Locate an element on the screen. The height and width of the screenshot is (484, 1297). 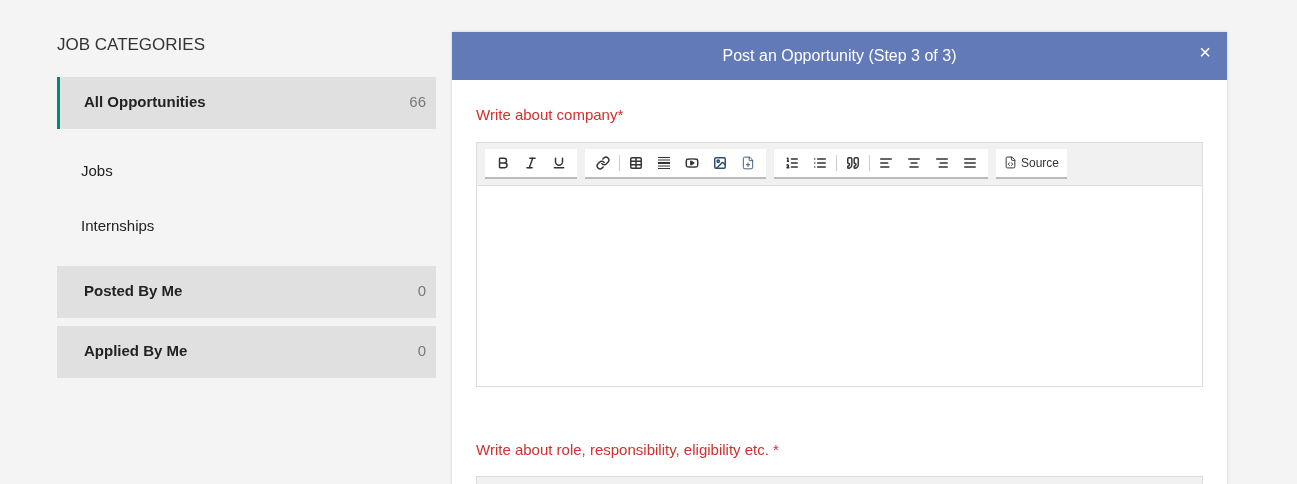
category-label: Applied By Me is located at coordinates (136, 351).